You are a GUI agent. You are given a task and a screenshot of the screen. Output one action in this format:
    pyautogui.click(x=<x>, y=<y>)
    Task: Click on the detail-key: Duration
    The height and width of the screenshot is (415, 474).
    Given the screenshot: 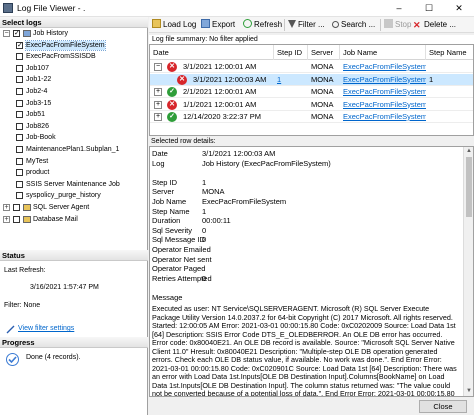 What is the action you would take?
    pyautogui.click(x=166, y=221)
    